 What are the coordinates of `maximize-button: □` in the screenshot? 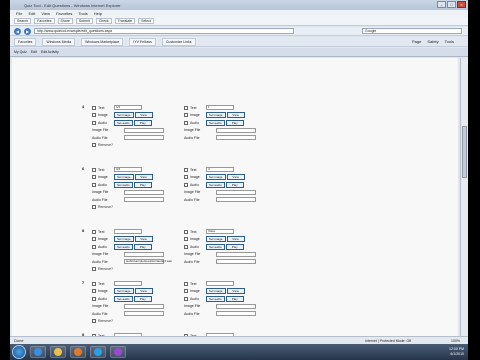 It's located at (451, 4).